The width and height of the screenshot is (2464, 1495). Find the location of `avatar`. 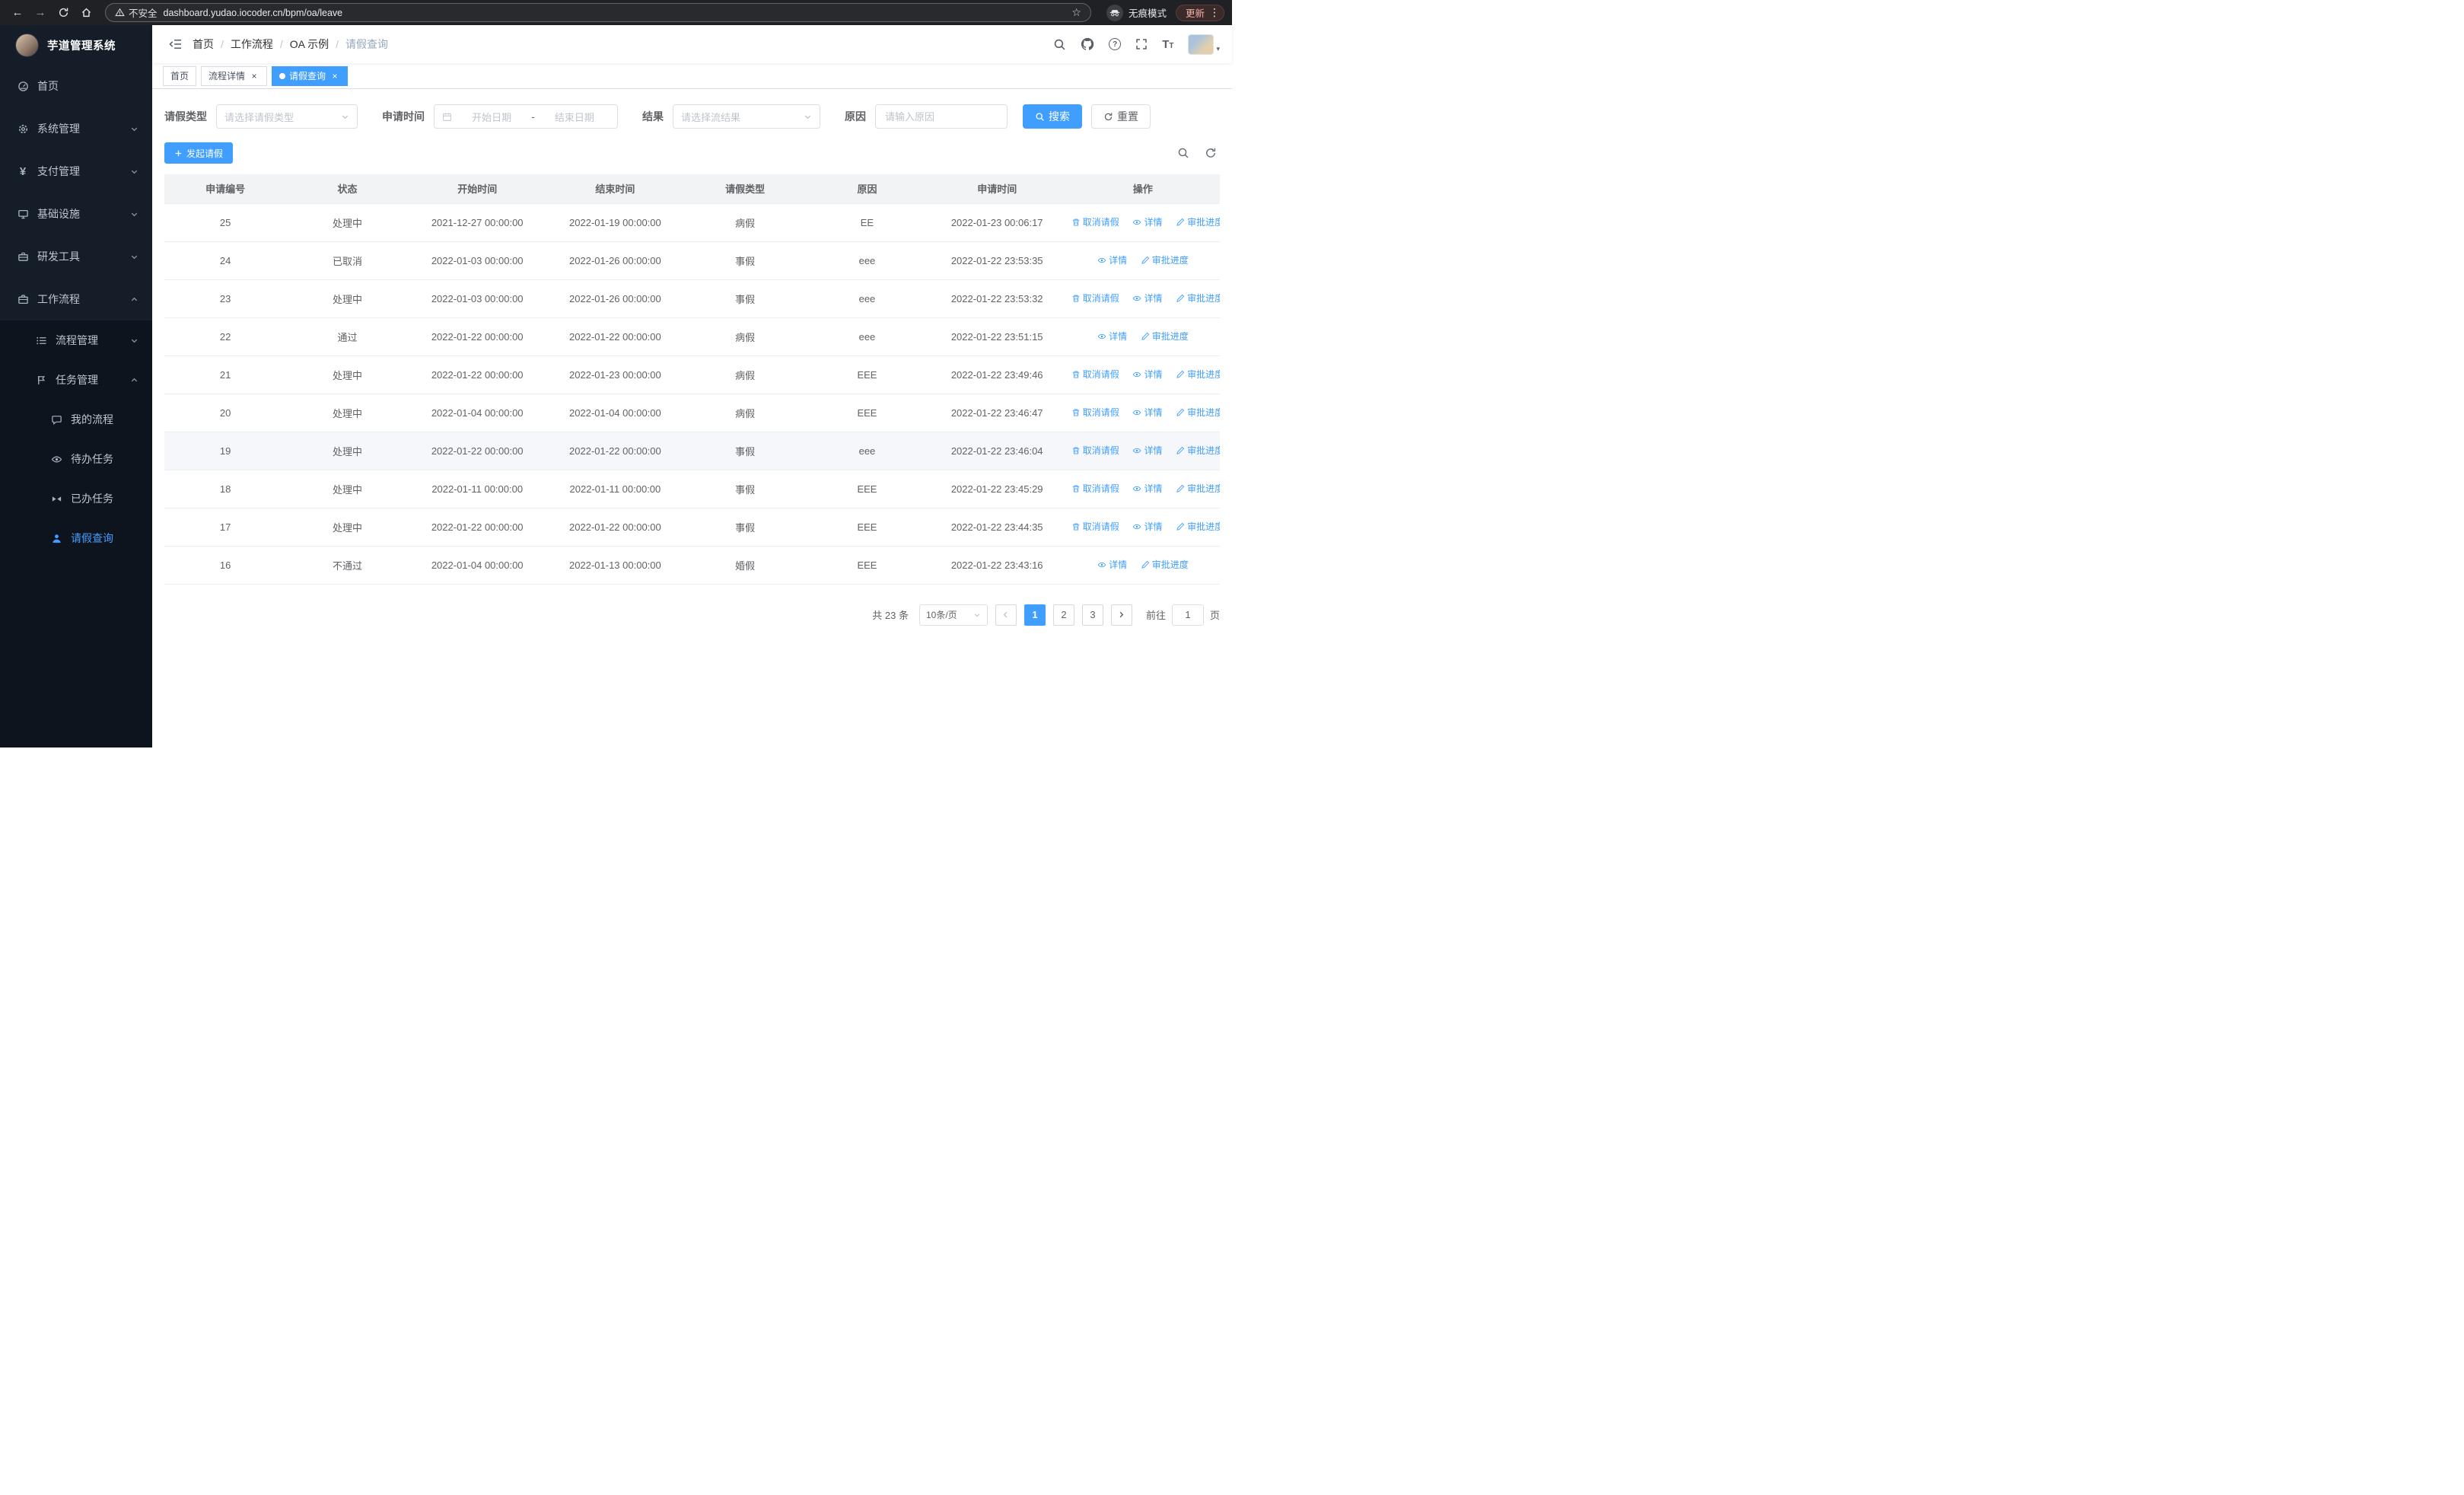

avatar is located at coordinates (1201, 44).